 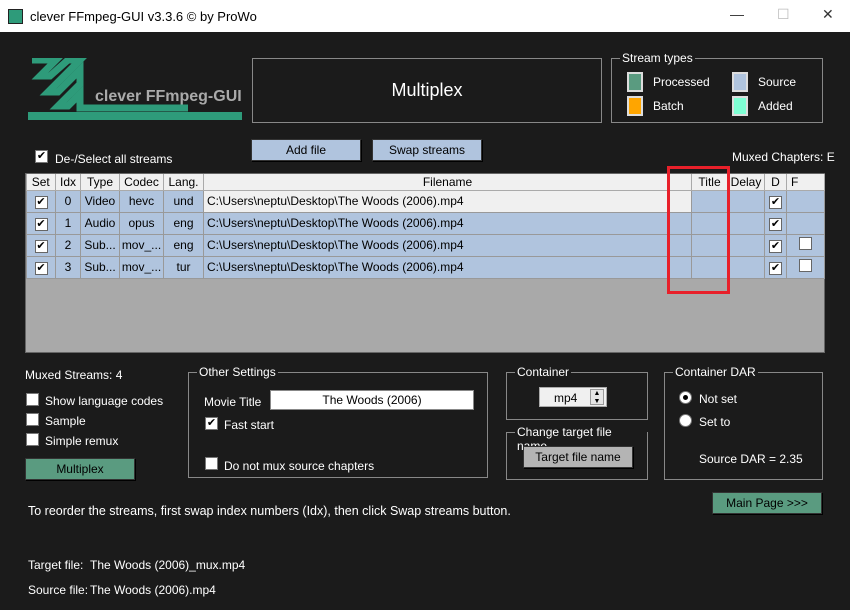 What do you see at coordinates (114, 159) in the screenshot?
I see `select-all-label: De-/Select all streams` at bounding box center [114, 159].